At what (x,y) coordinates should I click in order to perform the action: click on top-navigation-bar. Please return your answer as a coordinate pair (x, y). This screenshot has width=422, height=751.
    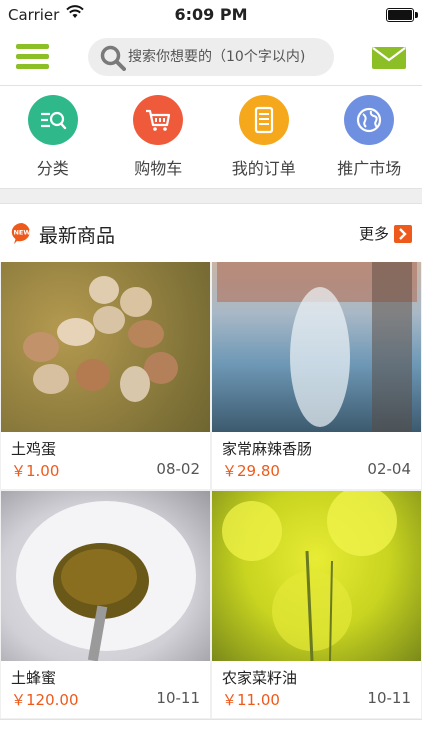
    Looking at the image, I should click on (211, 58).